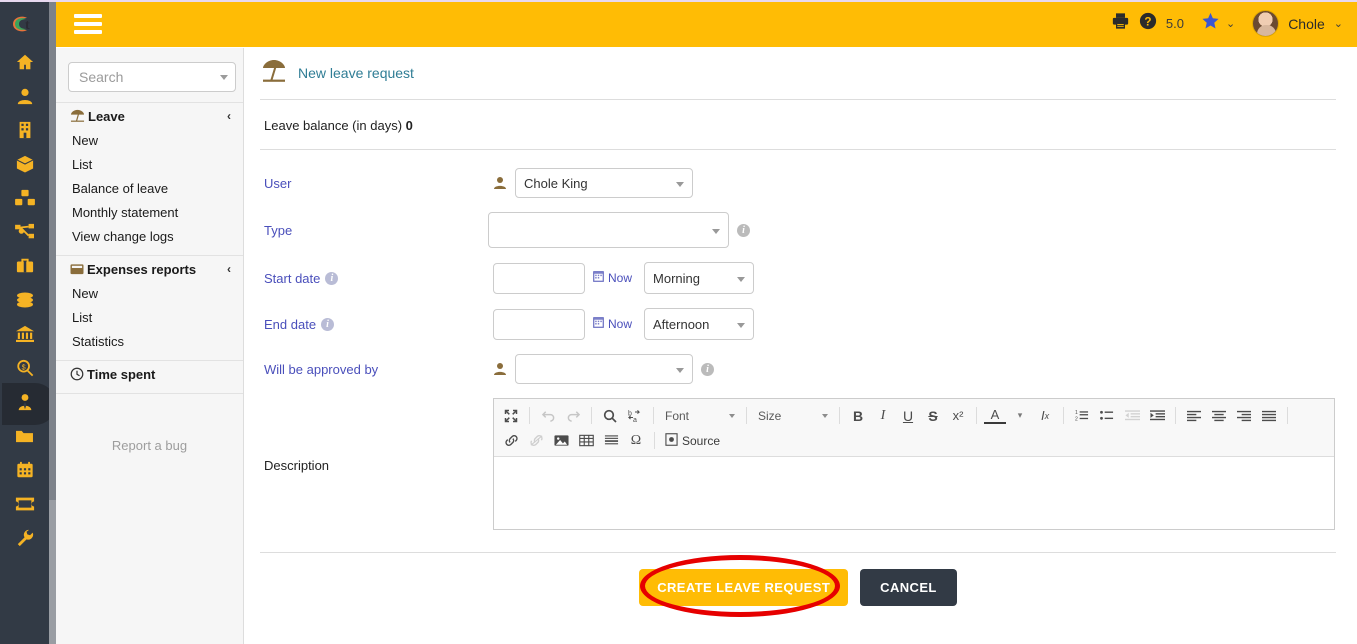 The image size is (1357, 644). What do you see at coordinates (539, 278) in the screenshot?
I see `start-date-input` at bounding box center [539, 278].